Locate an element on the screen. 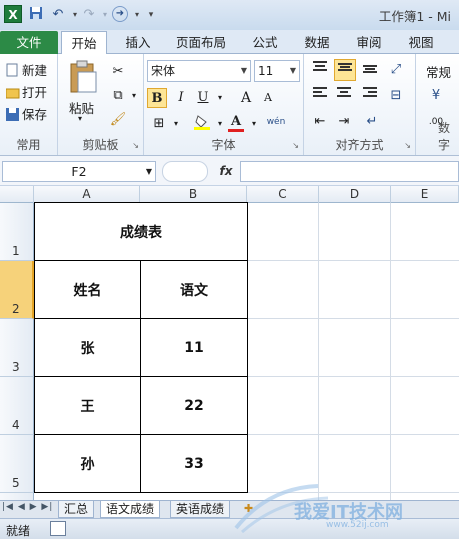 This screenshot has width=459, height=539. sheet-tab-english: 英语成绩 is located at coordinates (200, 509).